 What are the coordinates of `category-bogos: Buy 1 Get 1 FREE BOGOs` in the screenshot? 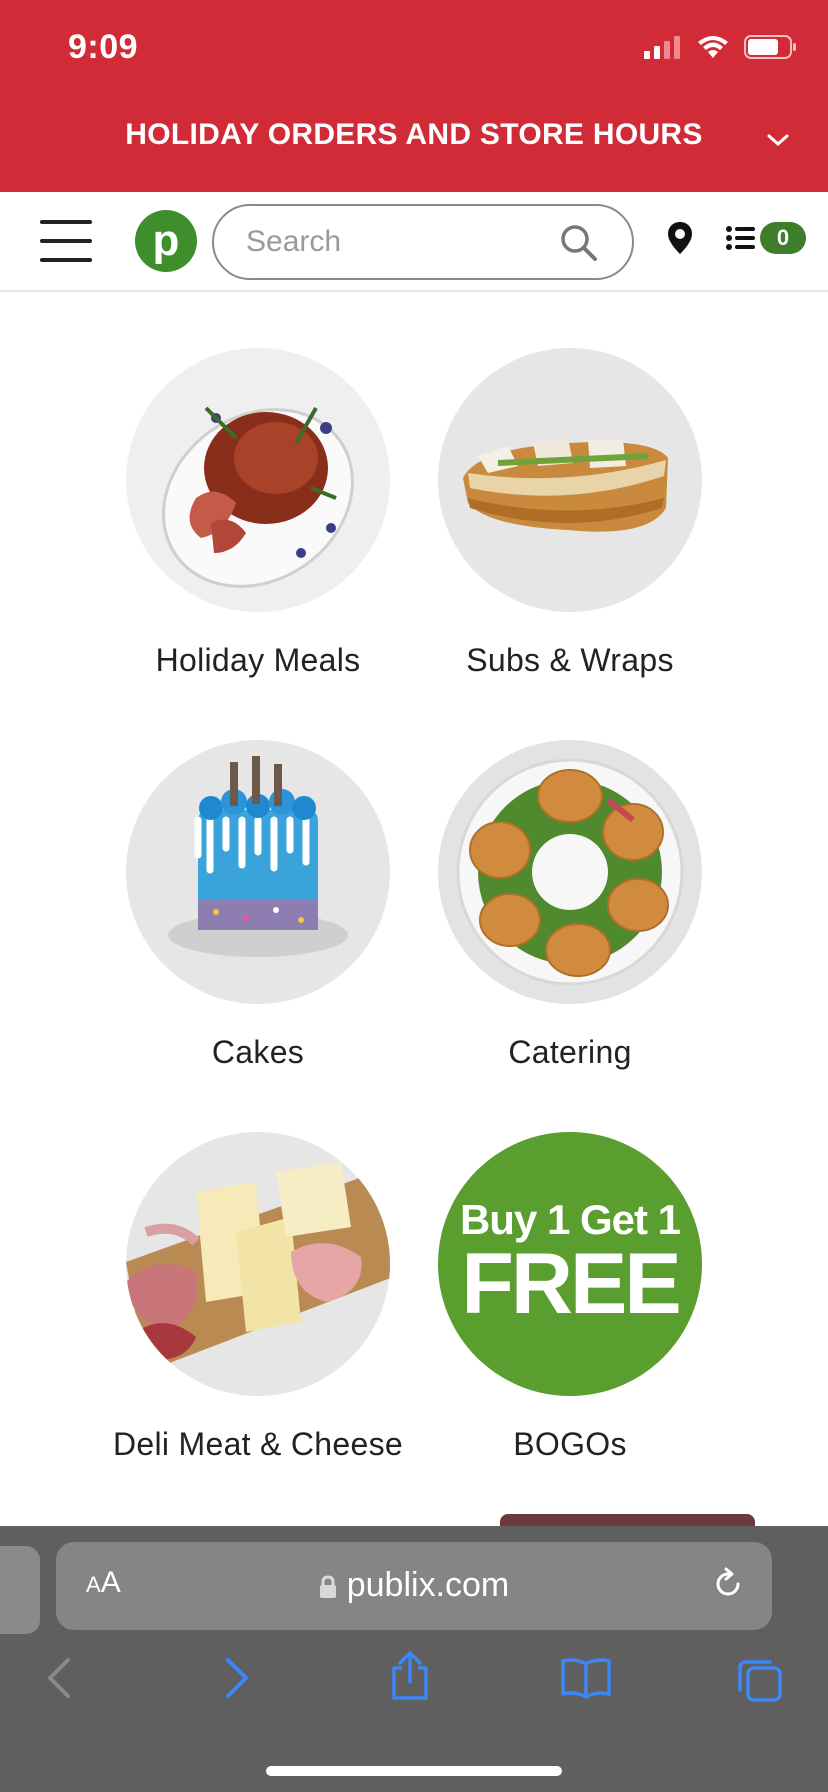 It's located at (570, 1297).